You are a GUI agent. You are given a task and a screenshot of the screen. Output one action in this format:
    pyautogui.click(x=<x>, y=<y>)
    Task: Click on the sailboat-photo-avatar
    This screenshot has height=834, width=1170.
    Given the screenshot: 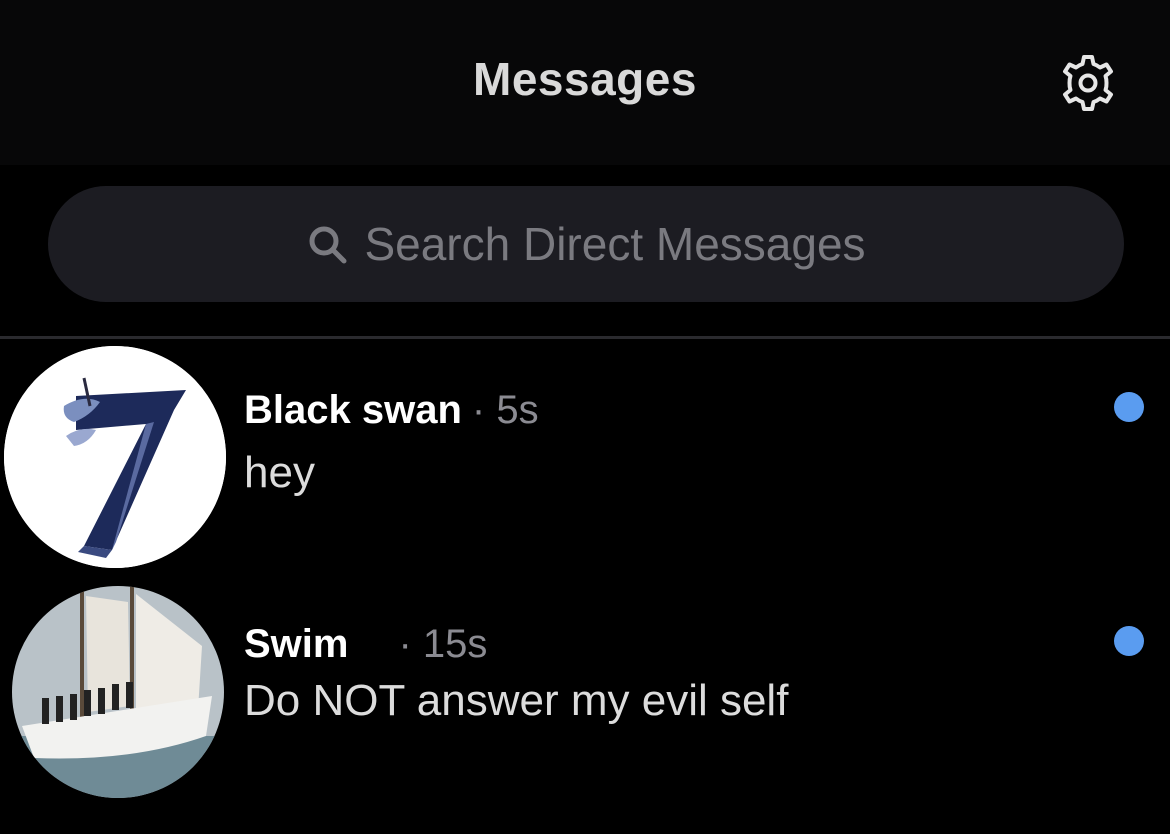 What is the action you would take?
    pyautogui.click(x=118, y=692)
    